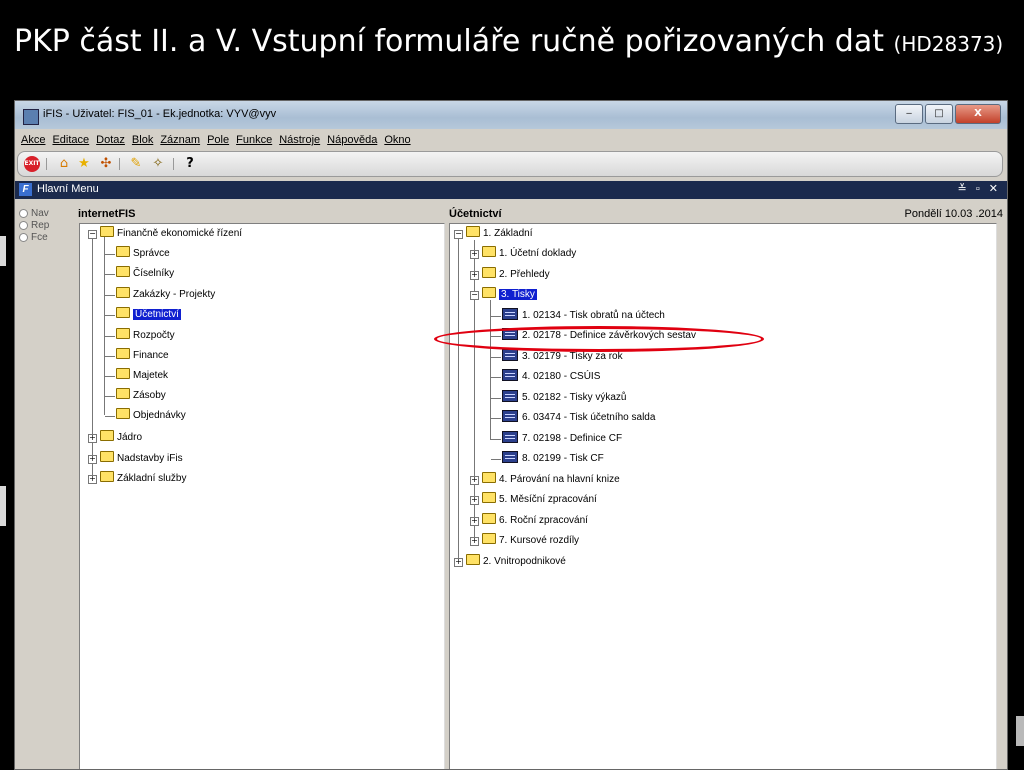 The height and width of the screenshot is (770, 1024). Describe the element at coordinates (397, 140) in the screenshot. I see `menu-okno: Okno` at that location.